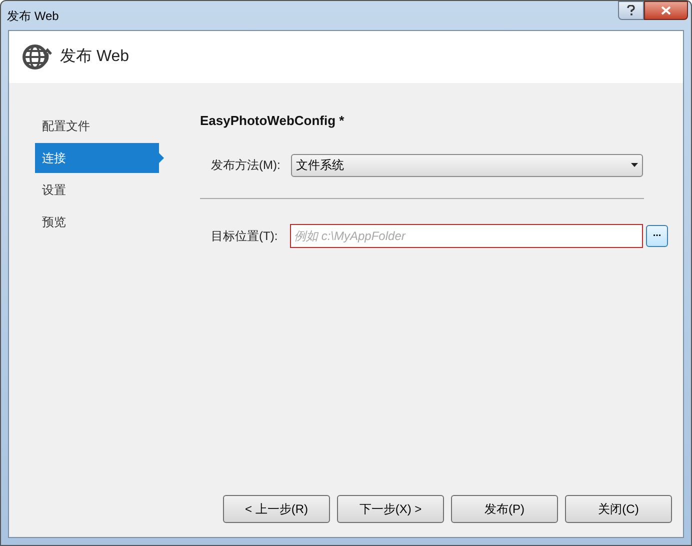  What do you see at coordinates (95, 57) in the screenshot?
I see `header-title: 发布 Web` at bounding box center [95, 57].